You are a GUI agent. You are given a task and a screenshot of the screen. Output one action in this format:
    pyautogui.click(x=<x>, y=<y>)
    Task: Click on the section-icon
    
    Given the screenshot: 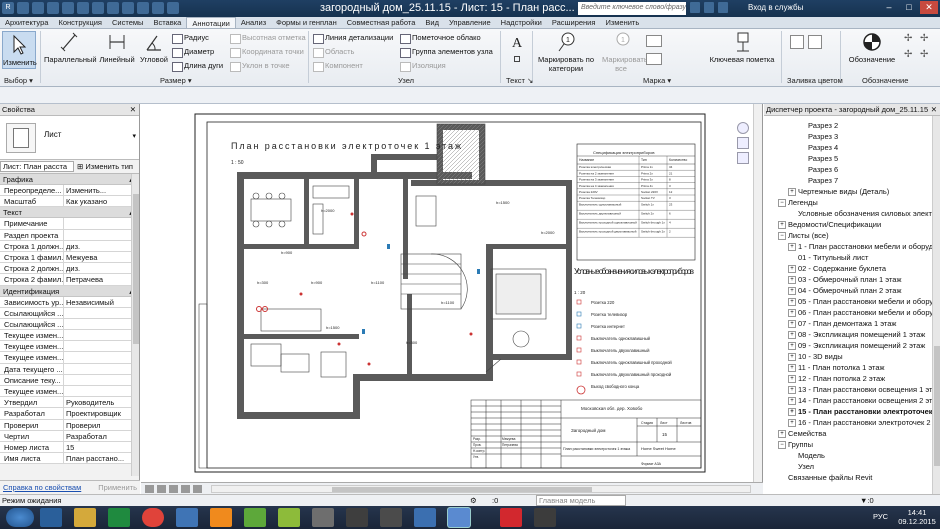 What is the action you would take?
    pyautogui.click(x=128, y=8)
    